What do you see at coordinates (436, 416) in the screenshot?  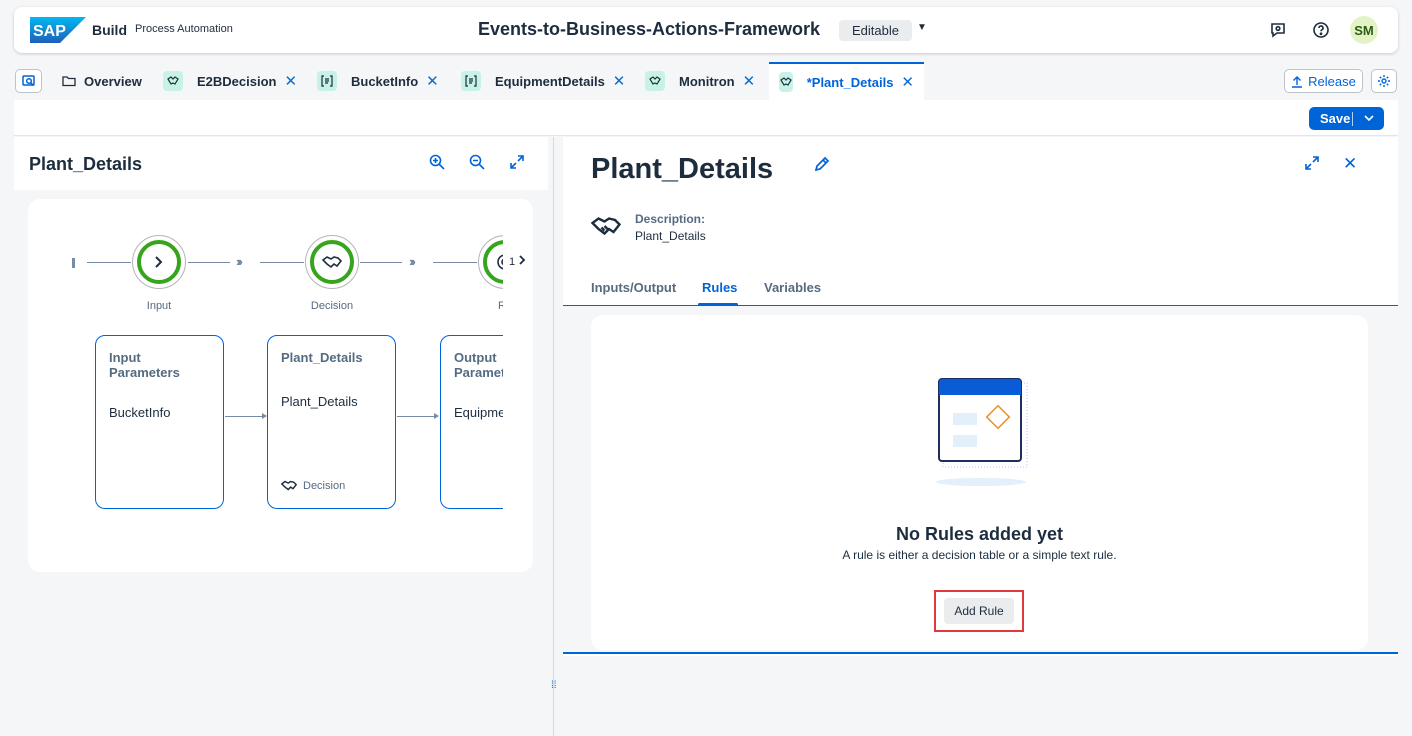 I see `arrow-icon` at bounding box center [436, 416].